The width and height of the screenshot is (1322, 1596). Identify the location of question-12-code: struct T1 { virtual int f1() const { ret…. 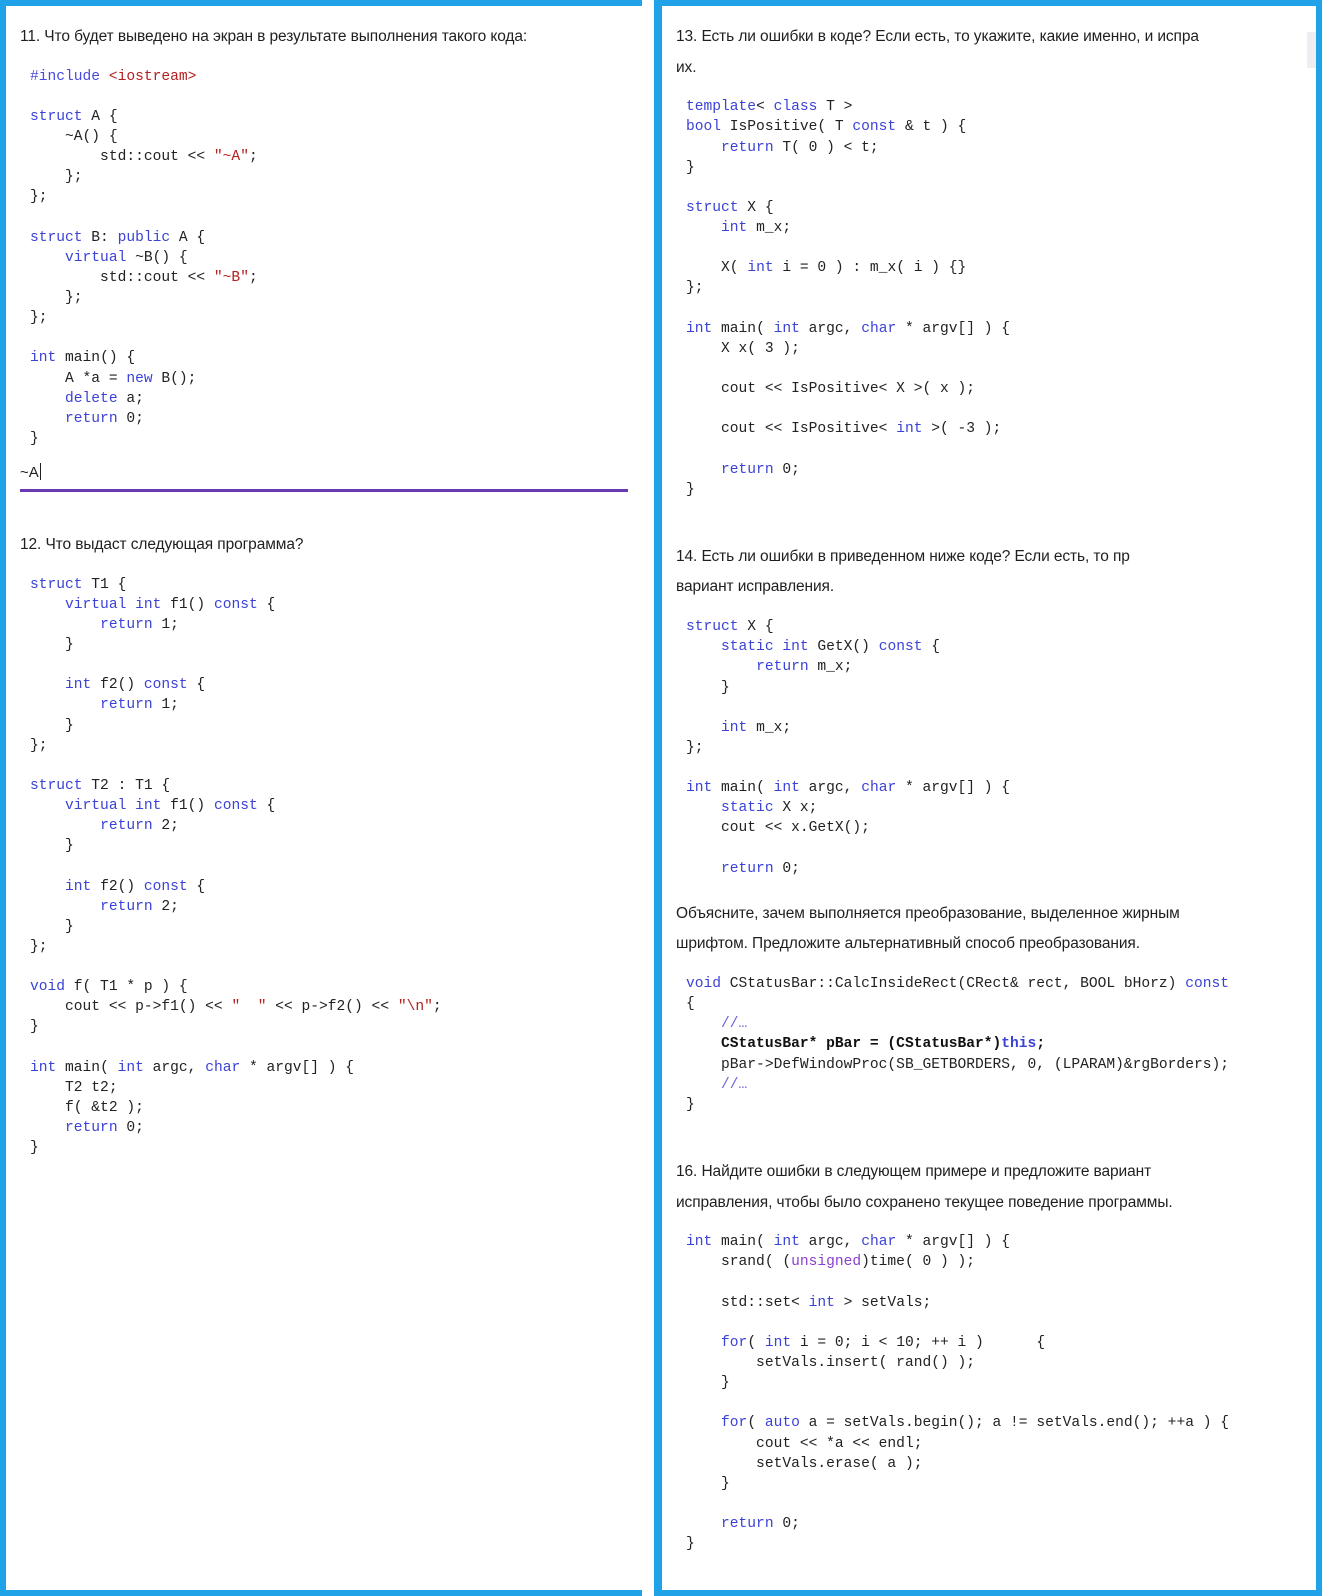
(236, 866).